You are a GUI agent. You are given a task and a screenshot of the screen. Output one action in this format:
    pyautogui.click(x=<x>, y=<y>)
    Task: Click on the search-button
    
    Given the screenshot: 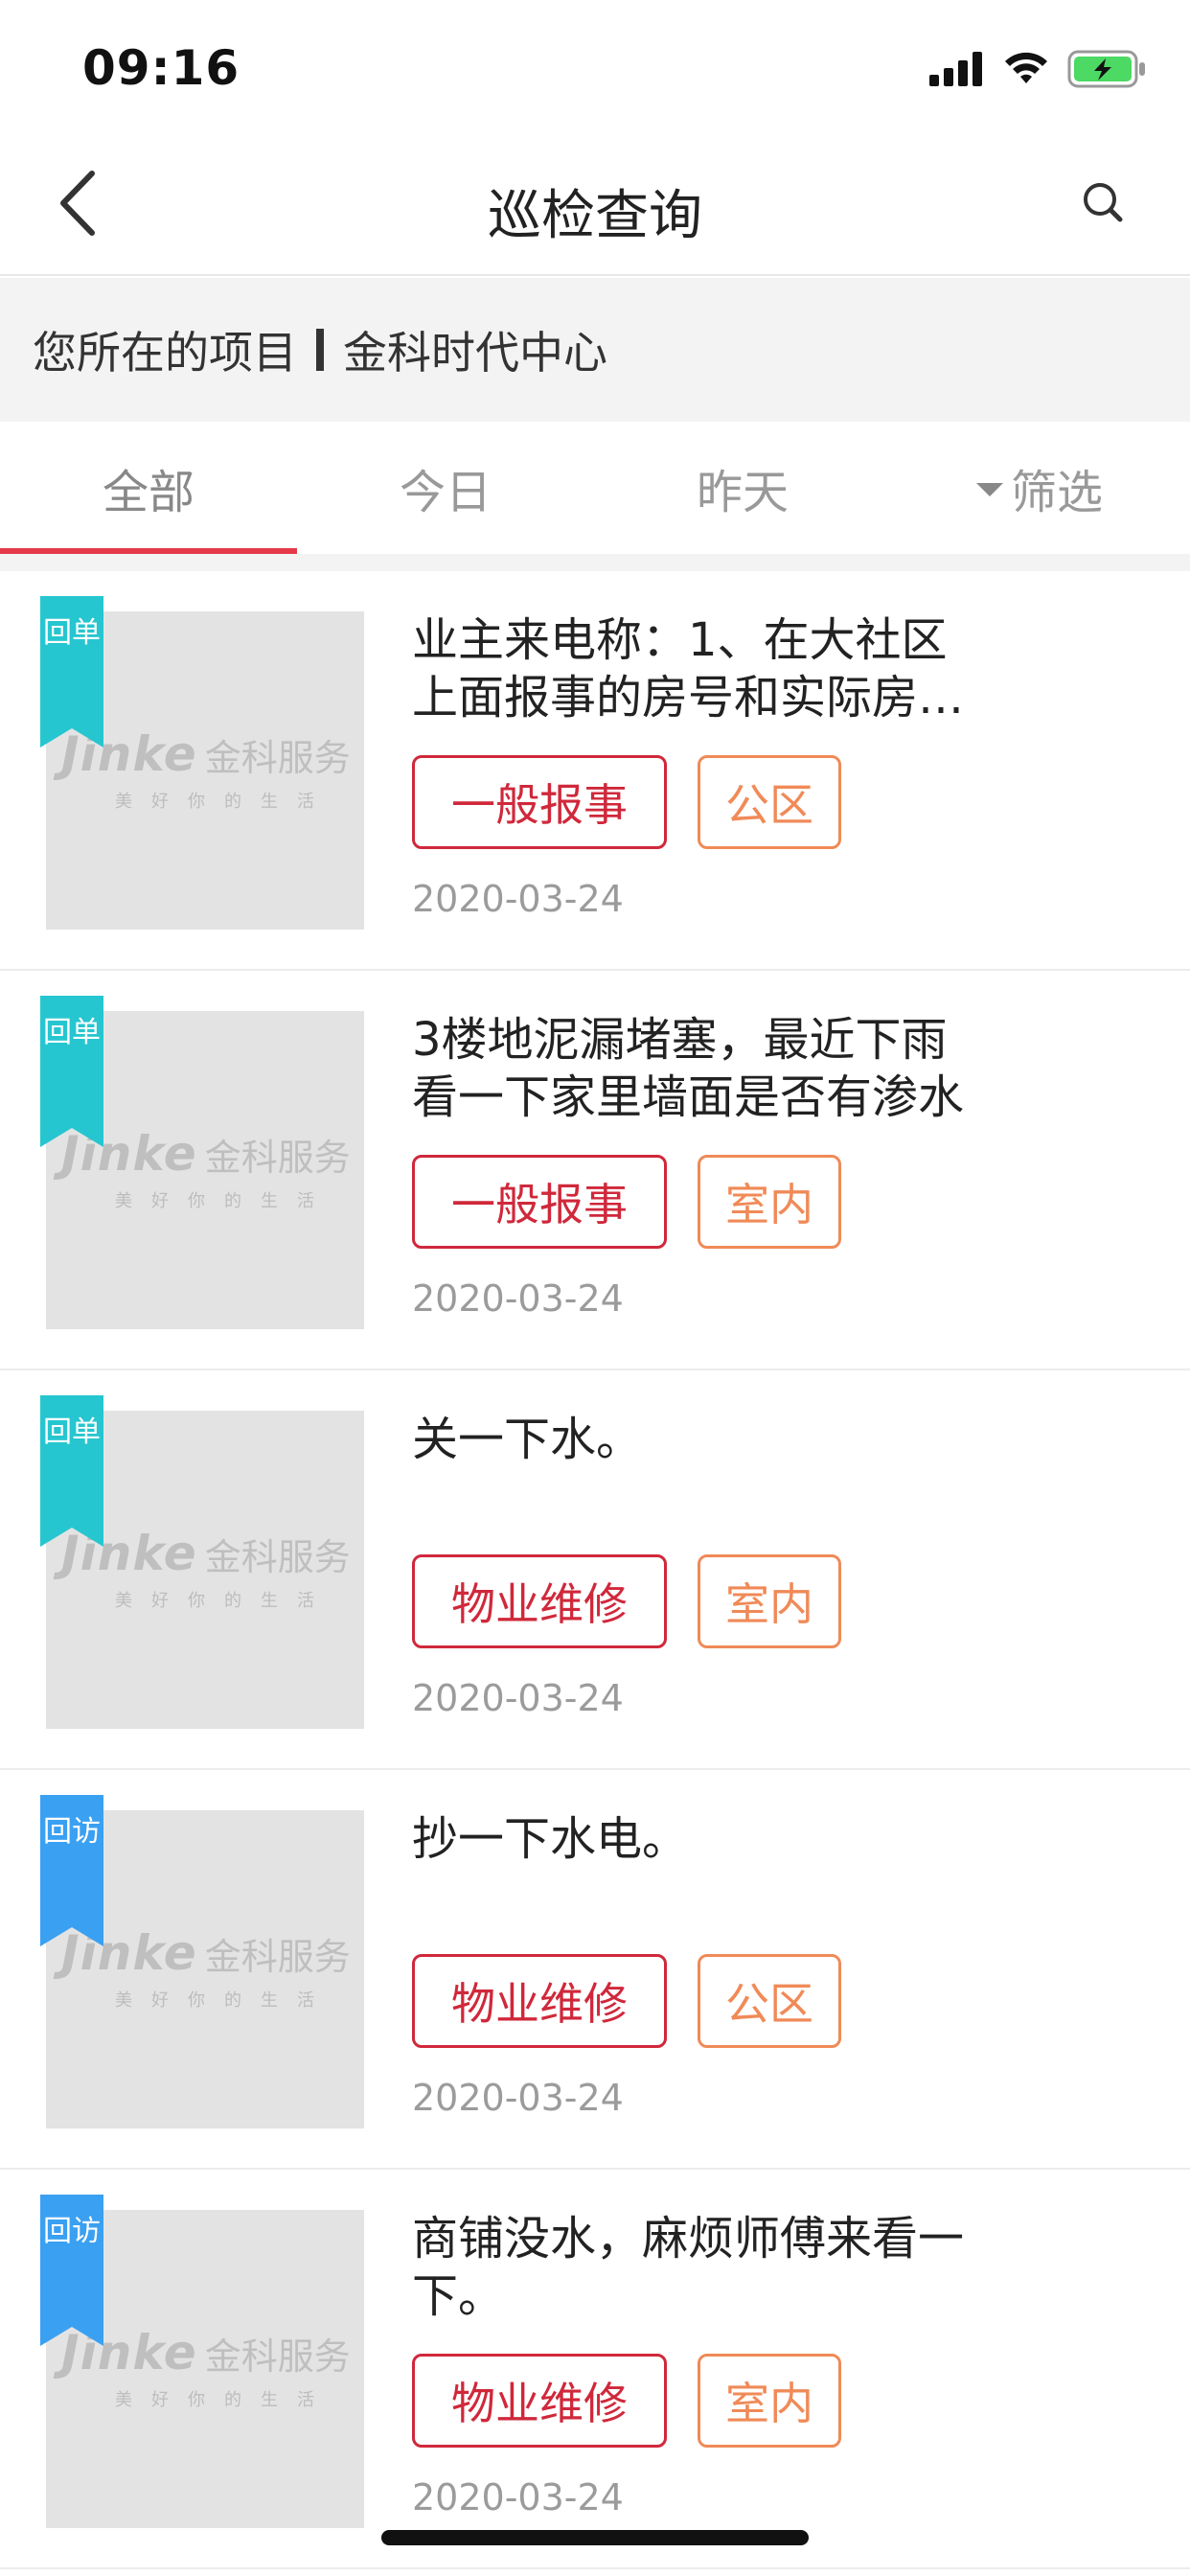 What is the action you would take?
    pyautogui.click(x=1104, y=205)
    